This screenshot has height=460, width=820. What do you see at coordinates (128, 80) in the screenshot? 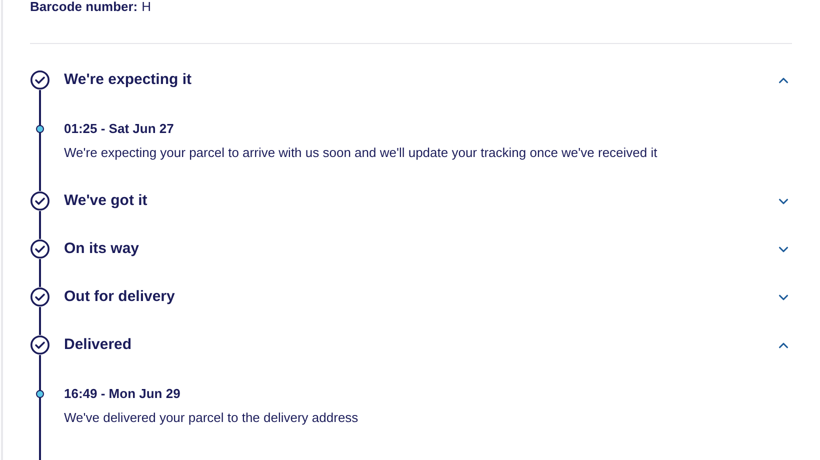
I see `step-title: We're expecting it` at bounding box center [128, 80].